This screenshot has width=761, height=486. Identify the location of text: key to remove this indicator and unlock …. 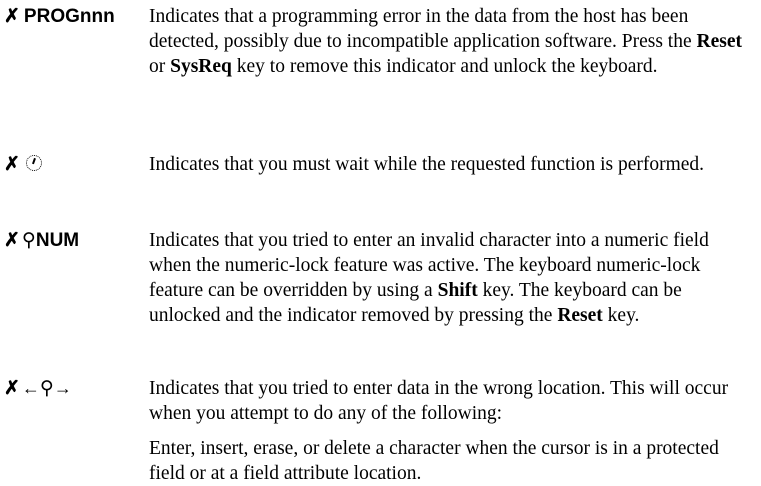
(444, 66).